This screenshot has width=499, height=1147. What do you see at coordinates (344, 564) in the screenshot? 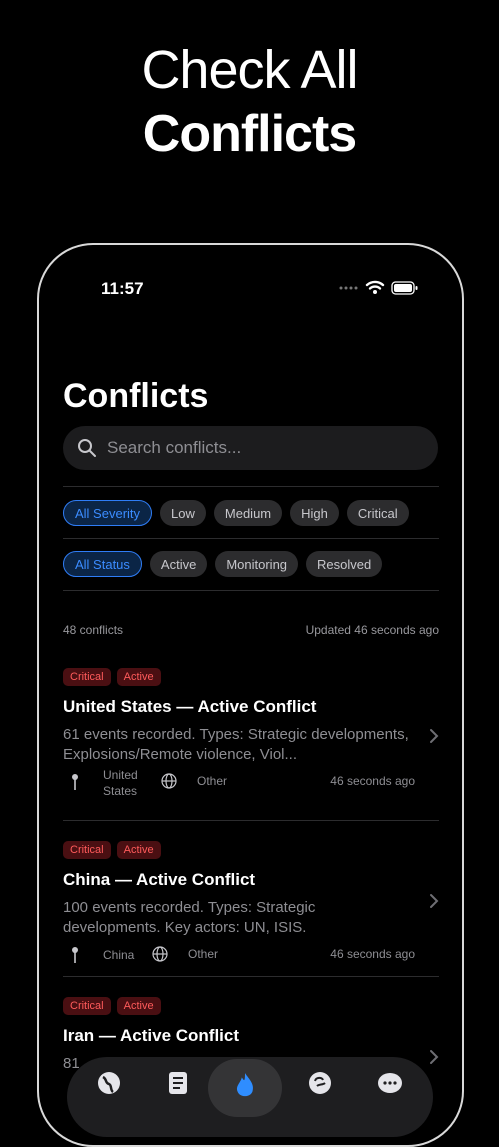
I see `chip-resolved: Resolved` at bounding box center [344, 564].